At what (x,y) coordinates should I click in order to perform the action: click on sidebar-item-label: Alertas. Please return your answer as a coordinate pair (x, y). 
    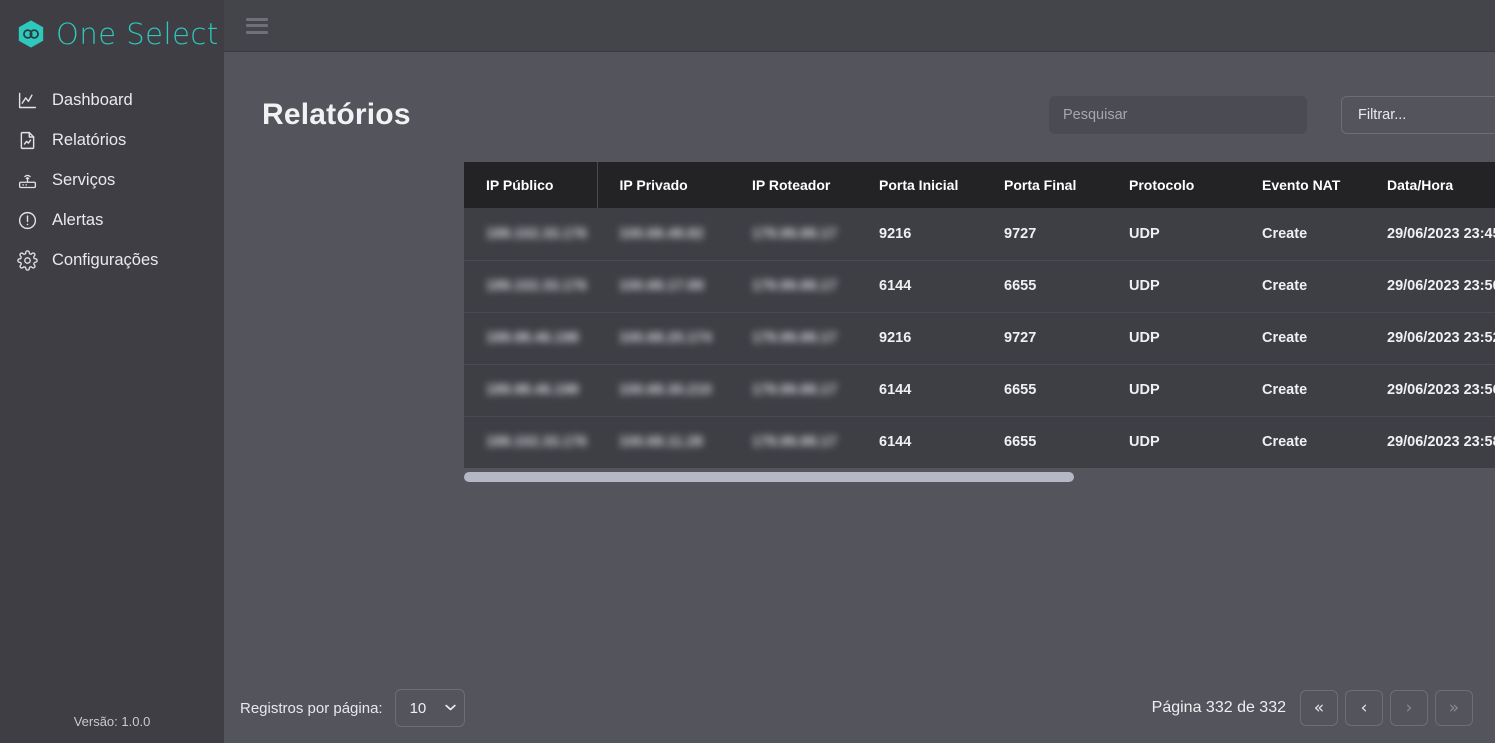
    Looking at the image, I should click on (78, 219).